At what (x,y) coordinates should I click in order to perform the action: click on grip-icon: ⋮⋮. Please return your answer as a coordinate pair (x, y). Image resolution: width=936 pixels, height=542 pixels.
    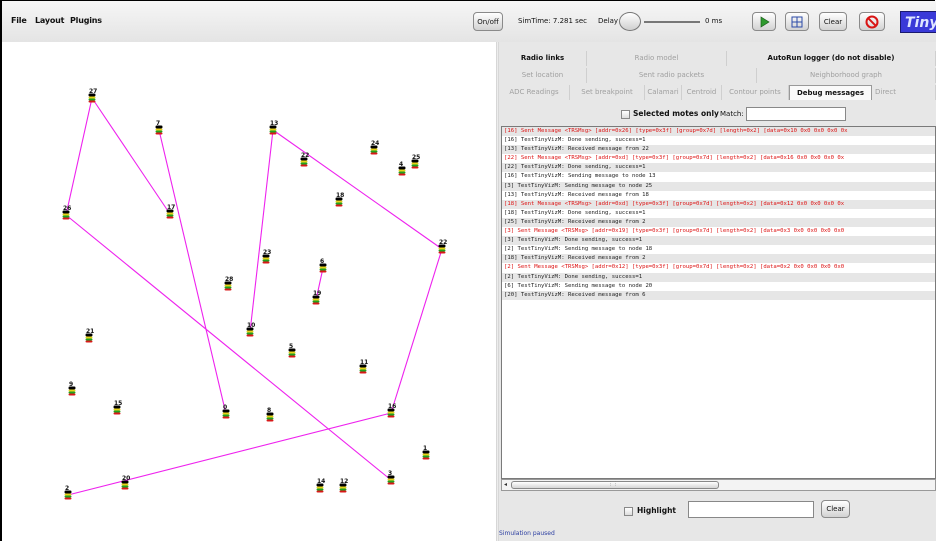
    Looking at the image, I should click on (613, 484).